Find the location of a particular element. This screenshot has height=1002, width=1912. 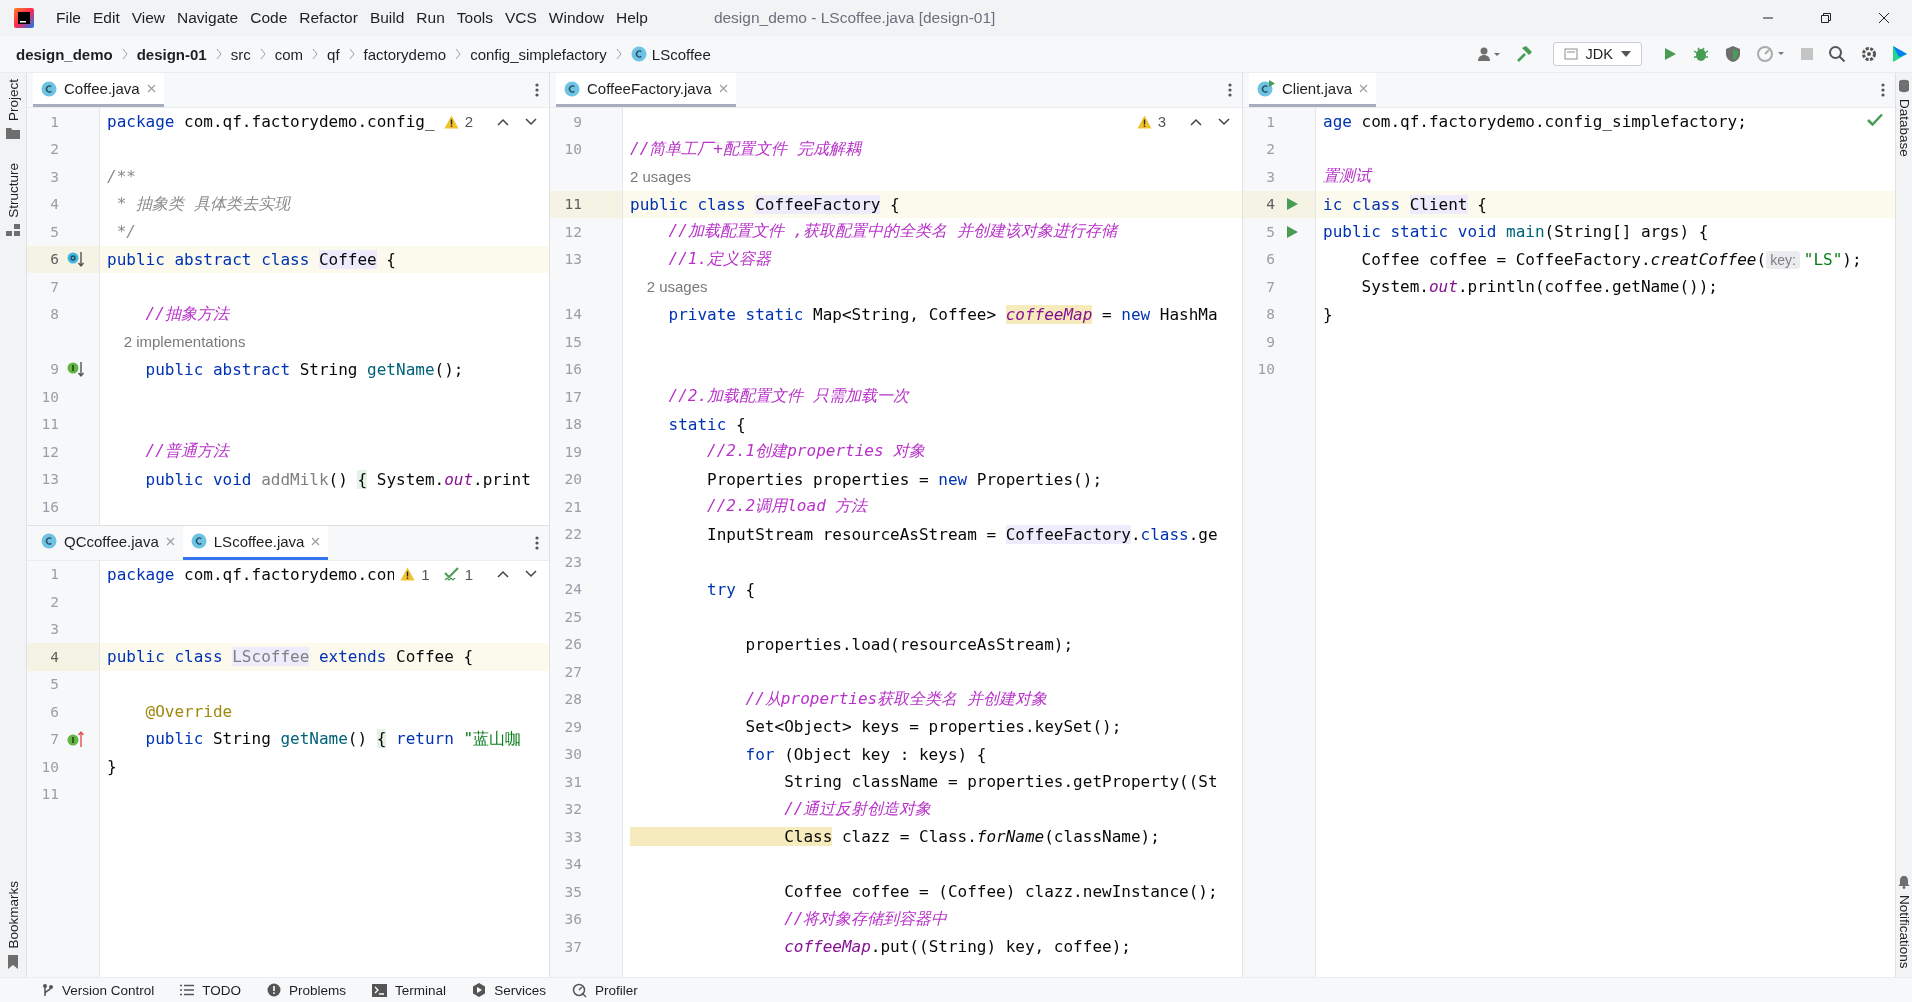

line-number: 1 is located at coordinates (1270, 121).